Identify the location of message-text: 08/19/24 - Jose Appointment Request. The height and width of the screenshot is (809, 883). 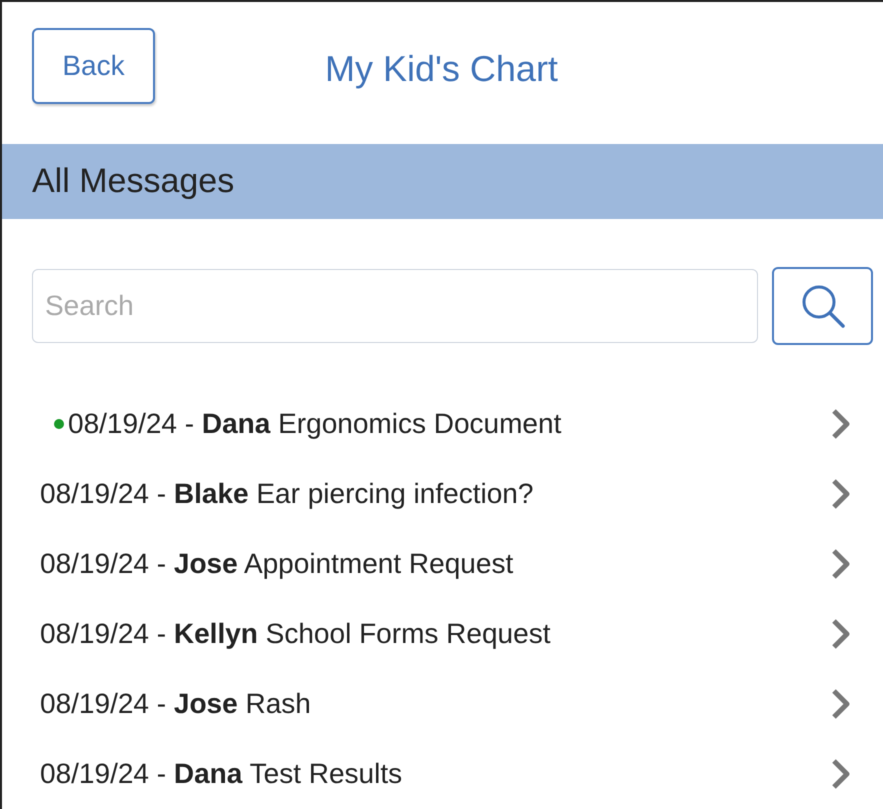
(277, 564).